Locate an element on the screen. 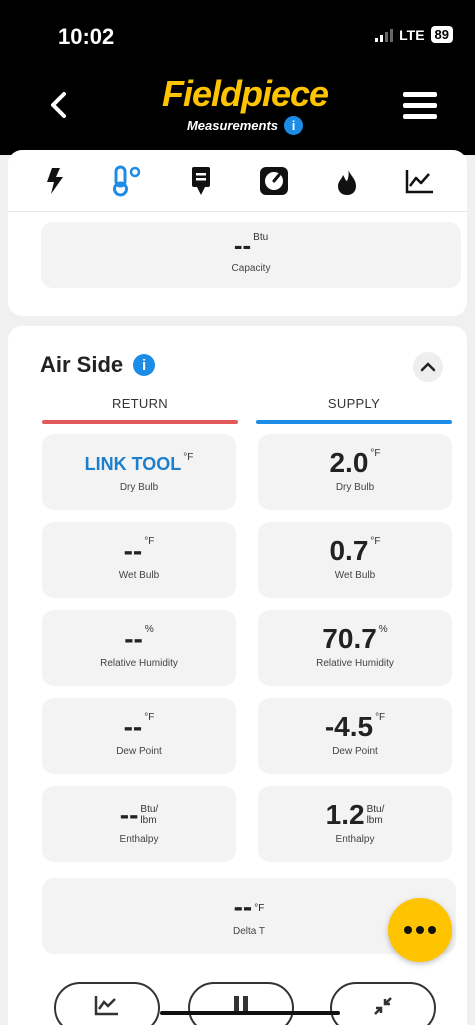  tab-temperature is located at coordinates (128, 181).